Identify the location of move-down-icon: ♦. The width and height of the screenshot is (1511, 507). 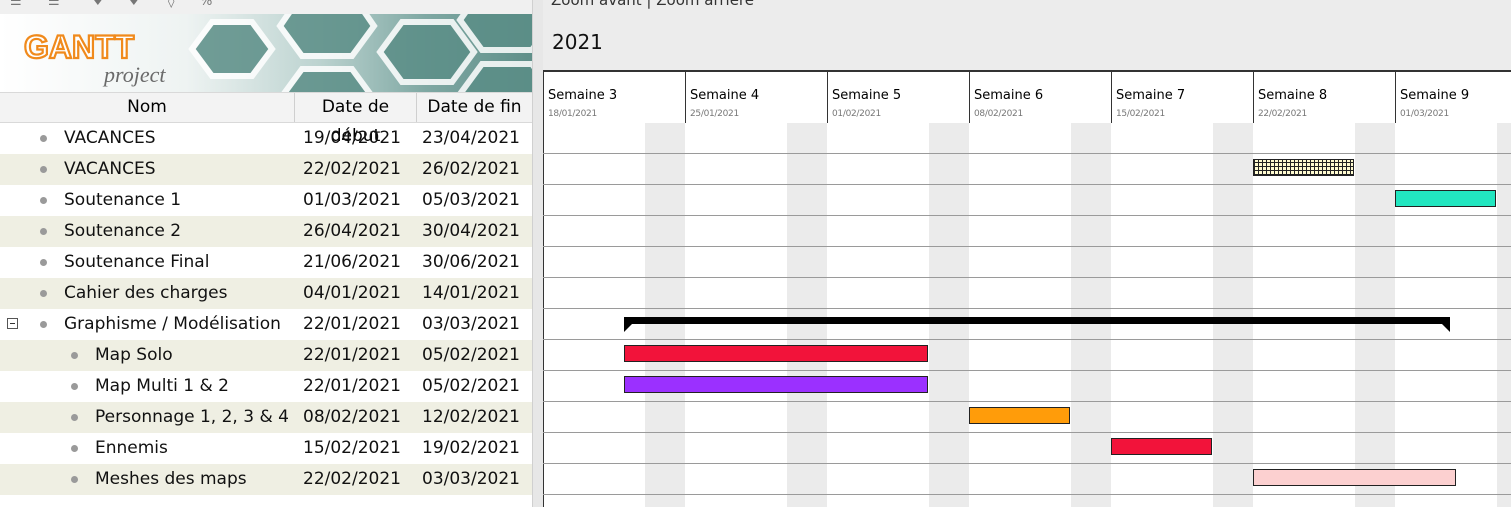
(134, 4).